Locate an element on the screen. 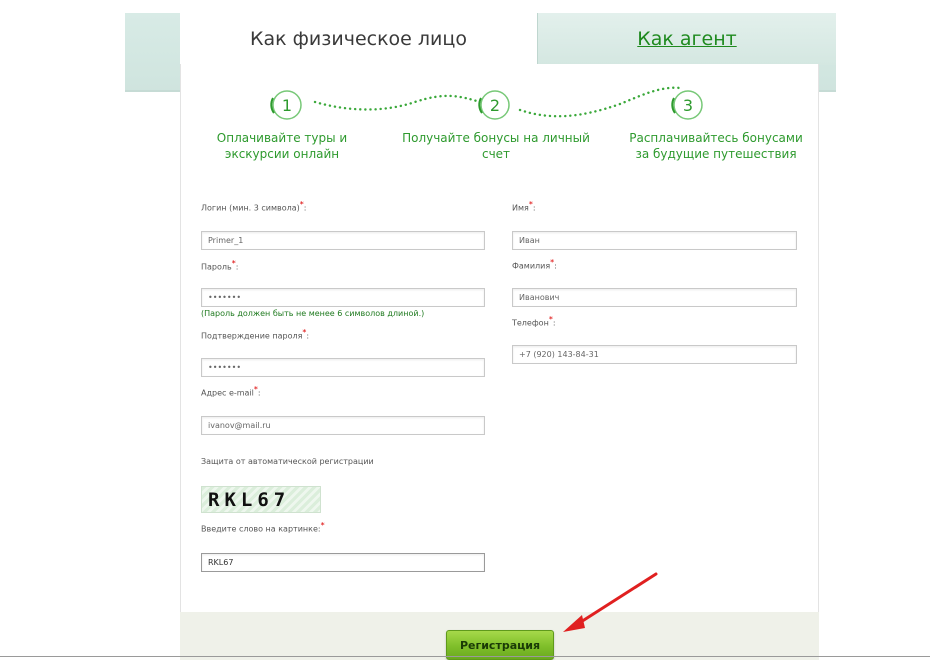  last-name-input: Иванович is located at coordinates (654, 297).